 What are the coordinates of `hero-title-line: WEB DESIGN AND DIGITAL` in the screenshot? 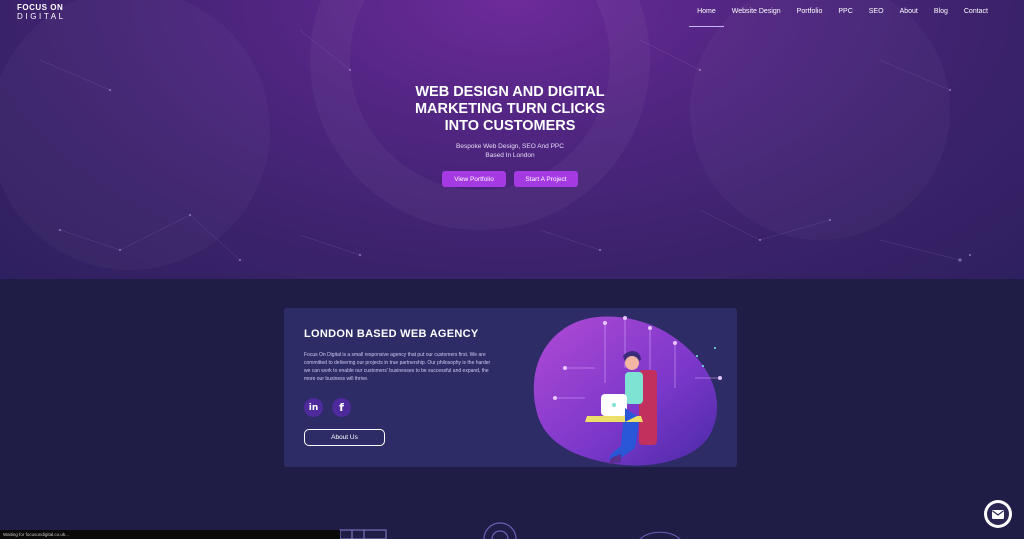 It's located at (510, 92).